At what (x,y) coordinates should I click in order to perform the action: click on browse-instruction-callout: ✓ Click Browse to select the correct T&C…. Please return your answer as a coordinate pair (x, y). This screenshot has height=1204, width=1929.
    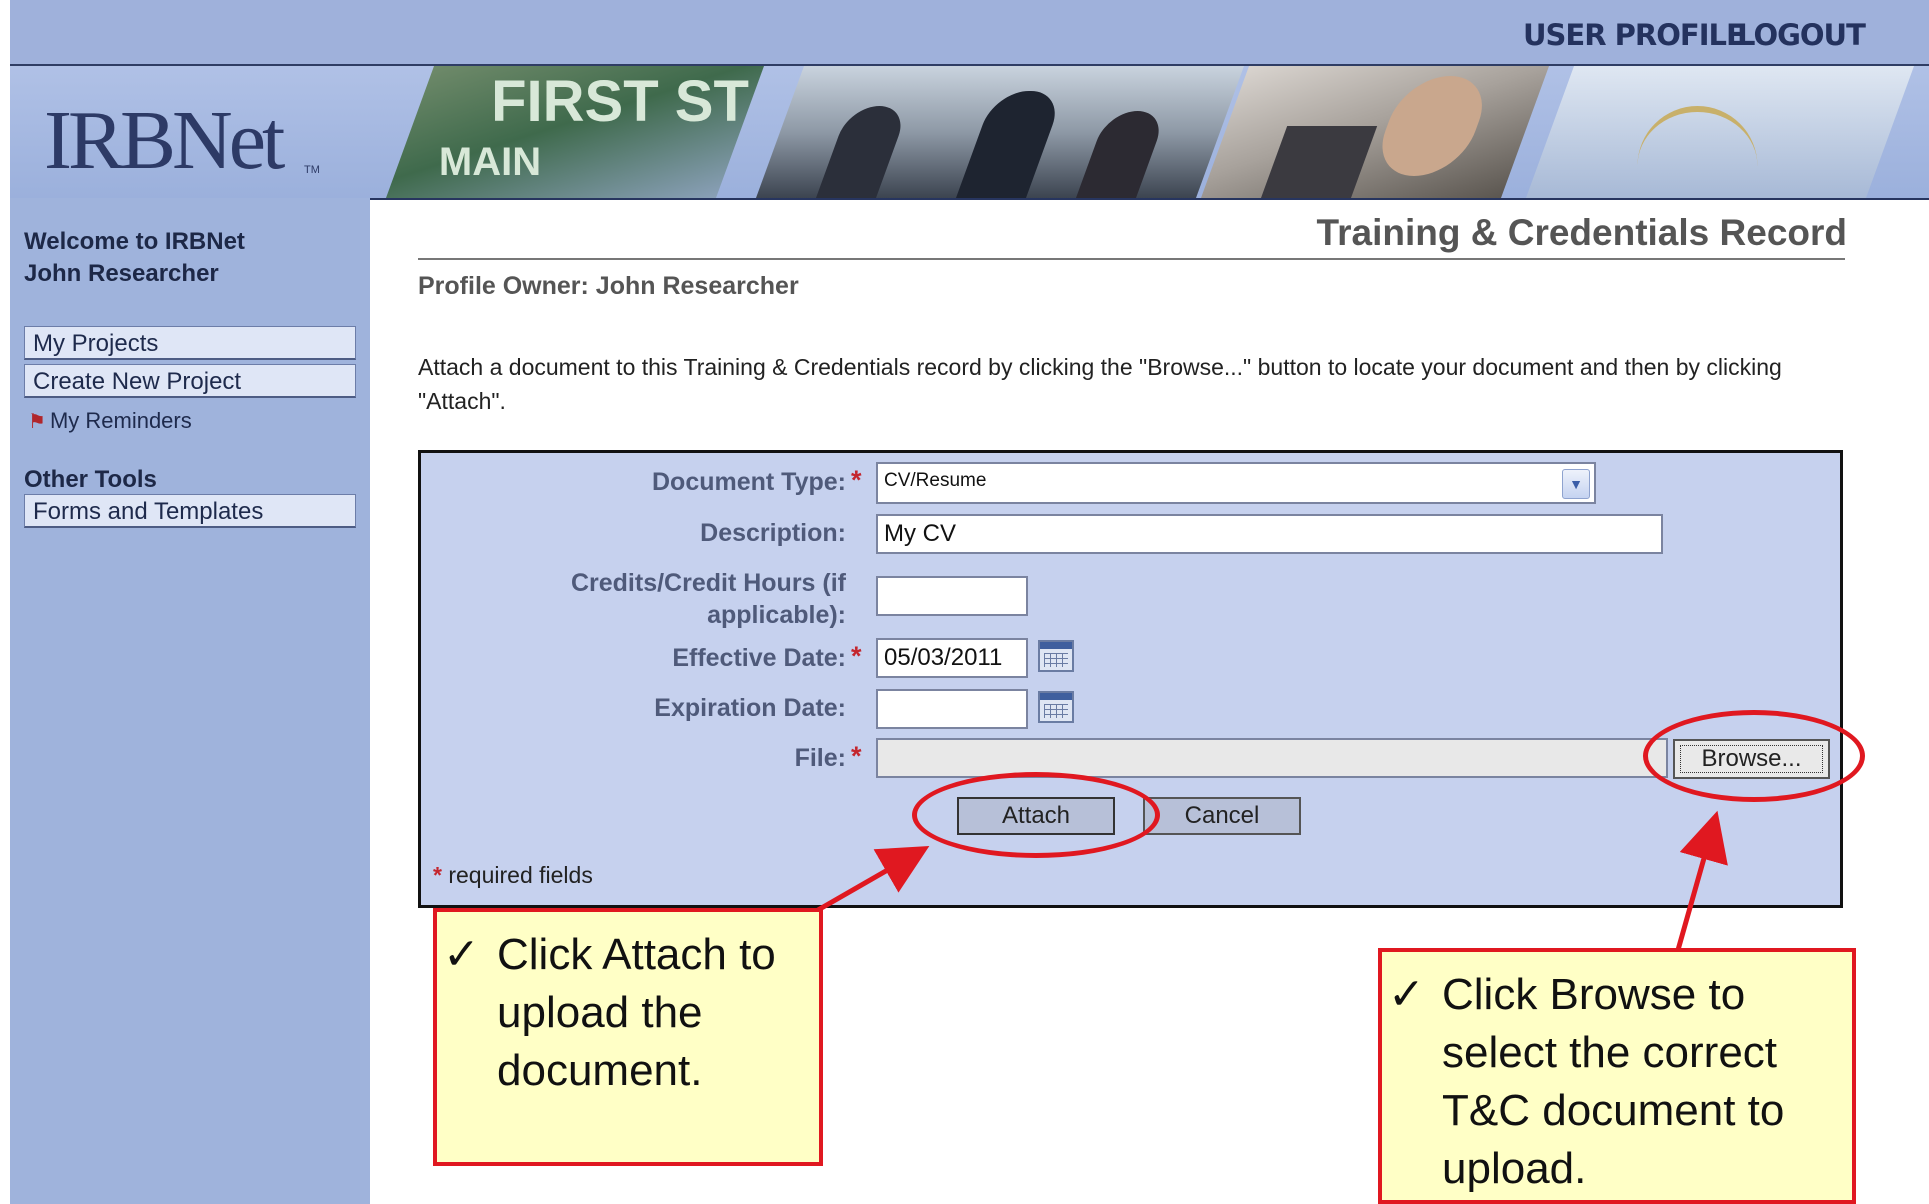
    Looking at the image, I should click on (1617, 1076).